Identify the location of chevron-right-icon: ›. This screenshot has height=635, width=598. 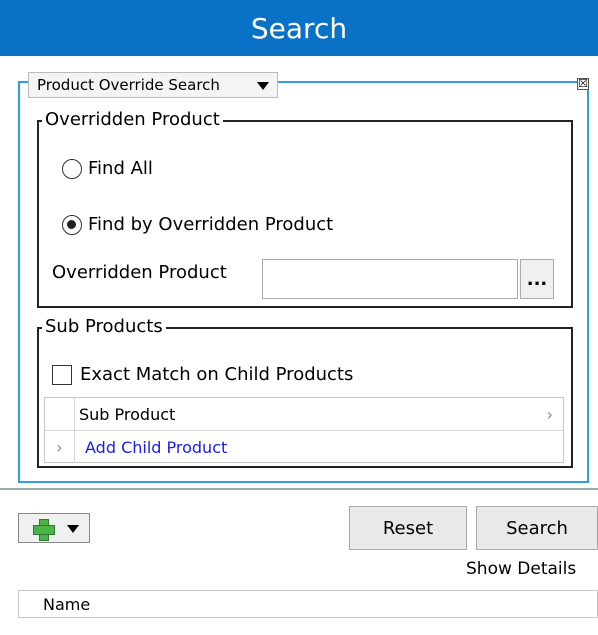
(555, 414).